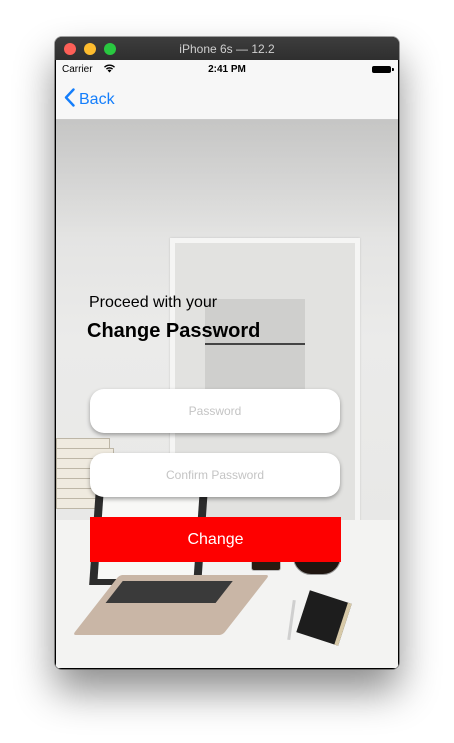 Image resolution: width=454 pixels, height=743 pixels. What do you see at coordinates (153, 302) in the screenshot?
I see `intro-text: Proceed with your` at bounding box center [153, 302].